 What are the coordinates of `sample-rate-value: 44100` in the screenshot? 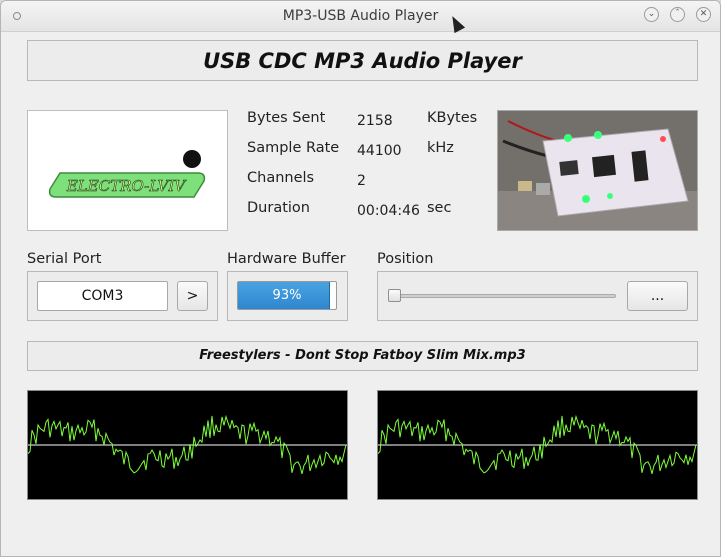 It's located at (379, 151).